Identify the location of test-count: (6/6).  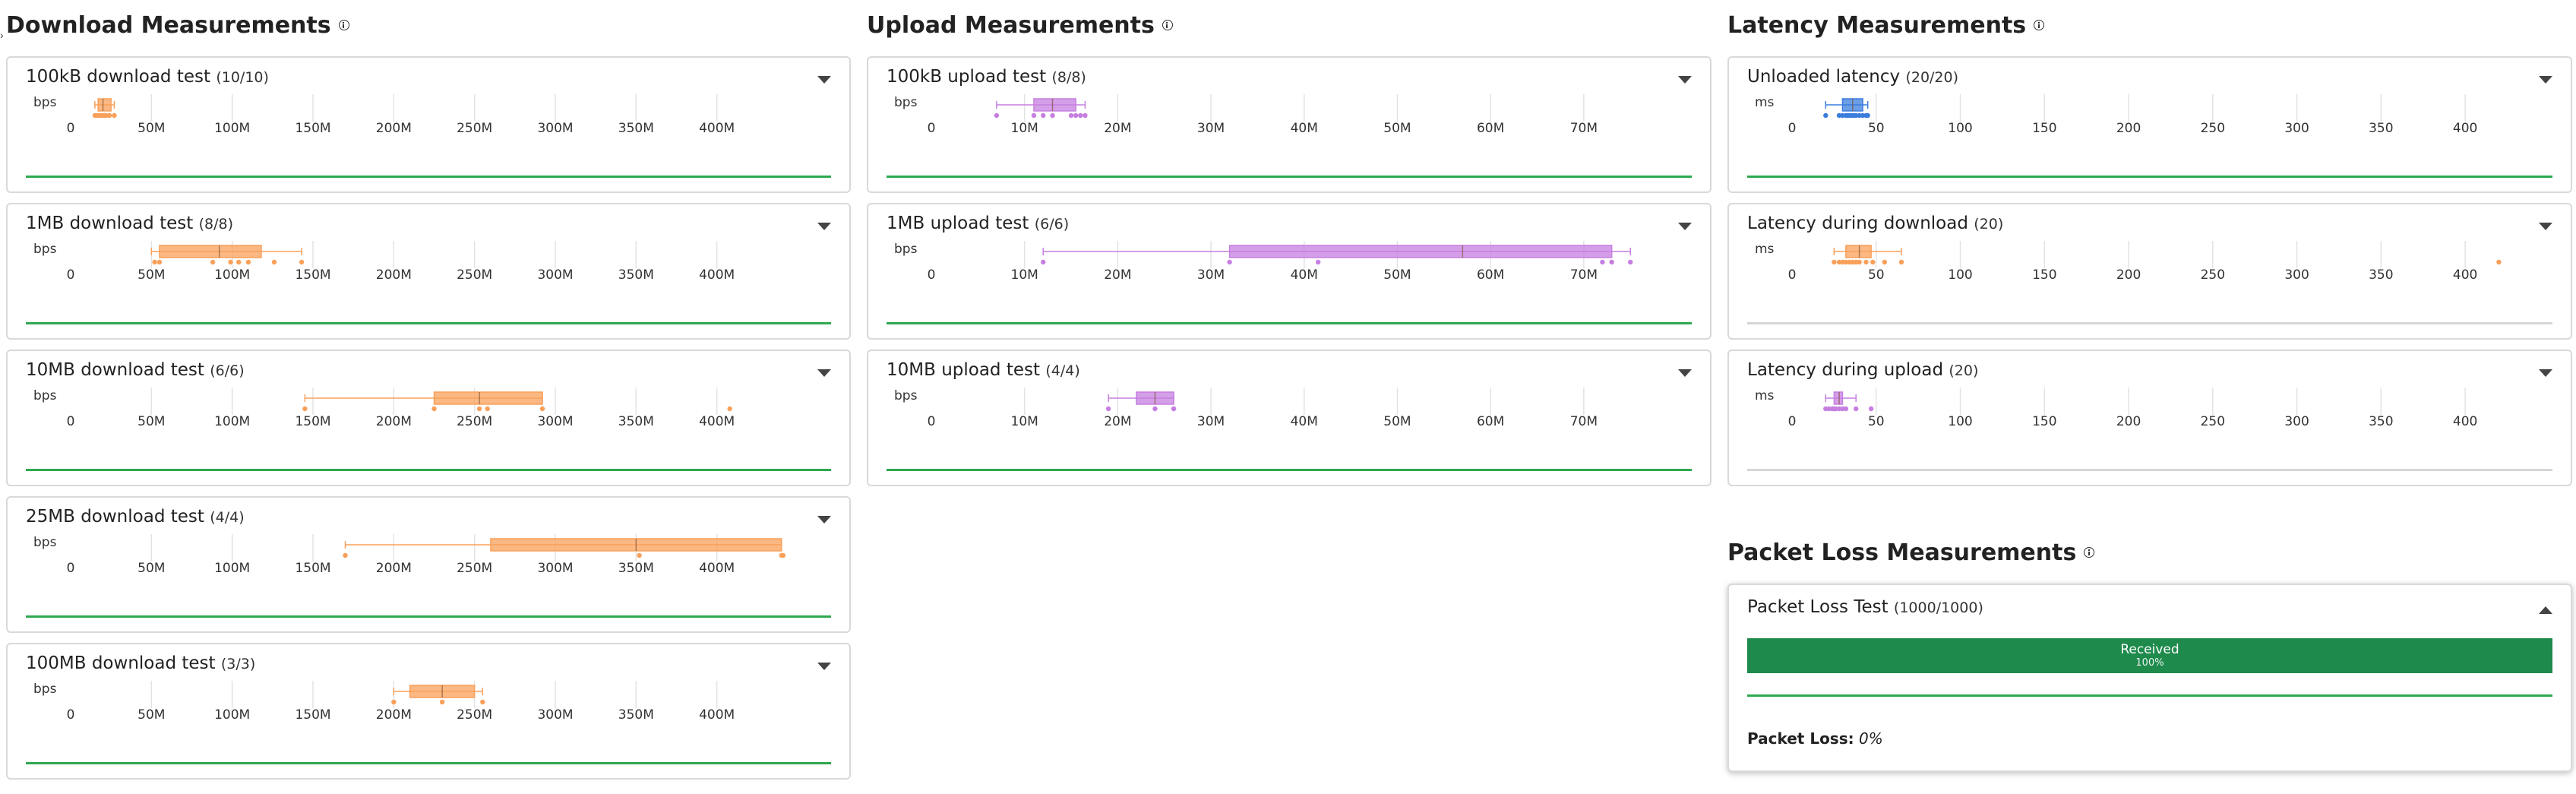
(1052, 224).